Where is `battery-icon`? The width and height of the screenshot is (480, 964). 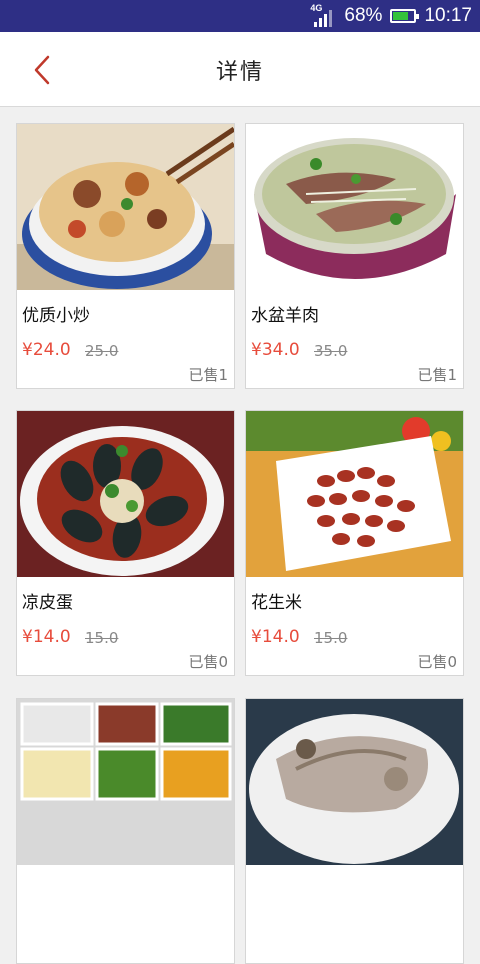 battery-icon is located at coordinates (405, 16).